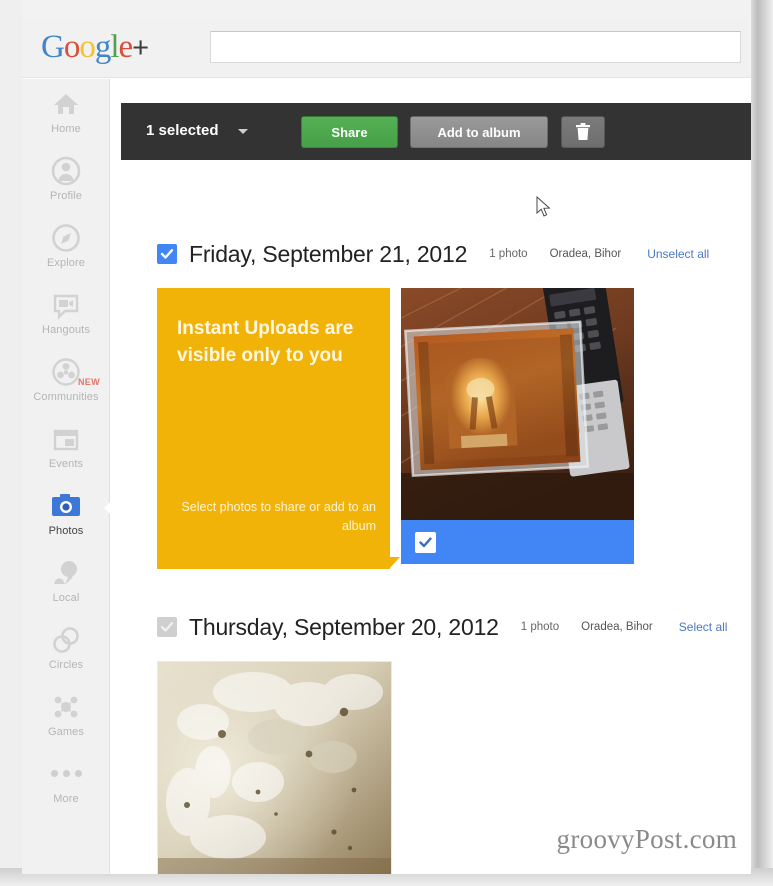 This screenshot has width=773, height=886. I want to click on window-frame-right, so click(762, 443).